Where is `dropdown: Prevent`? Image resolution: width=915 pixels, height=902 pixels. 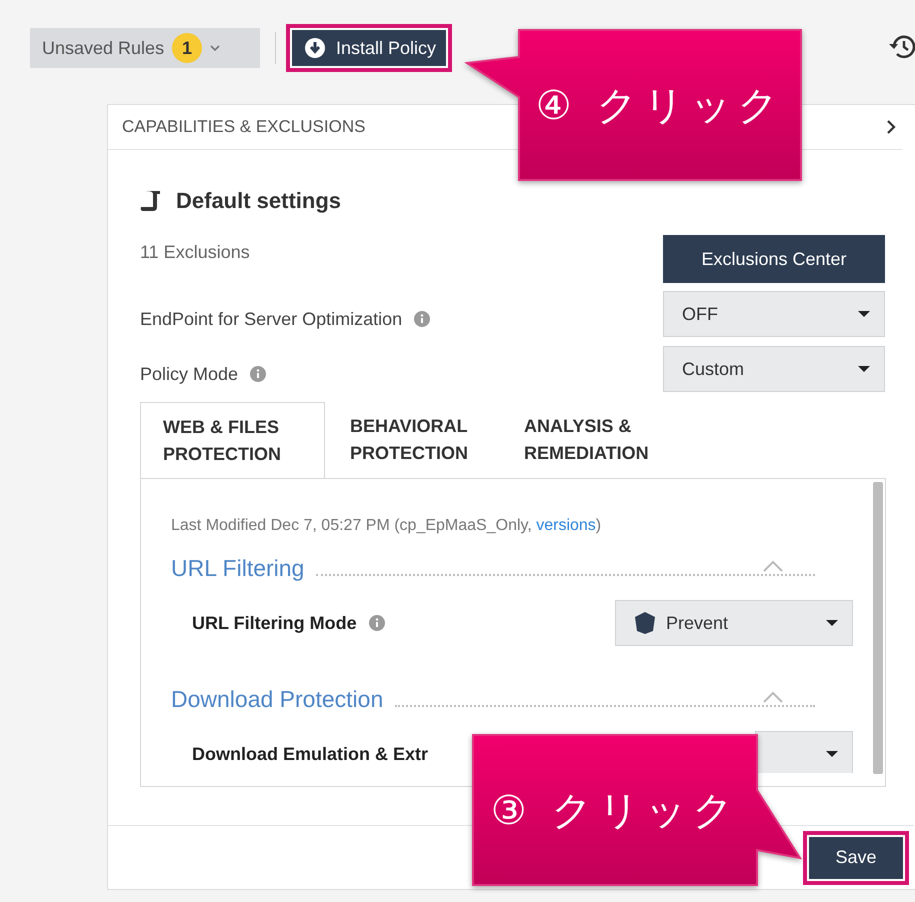
dropdown: Prevent is located at coordinates (734, 623).